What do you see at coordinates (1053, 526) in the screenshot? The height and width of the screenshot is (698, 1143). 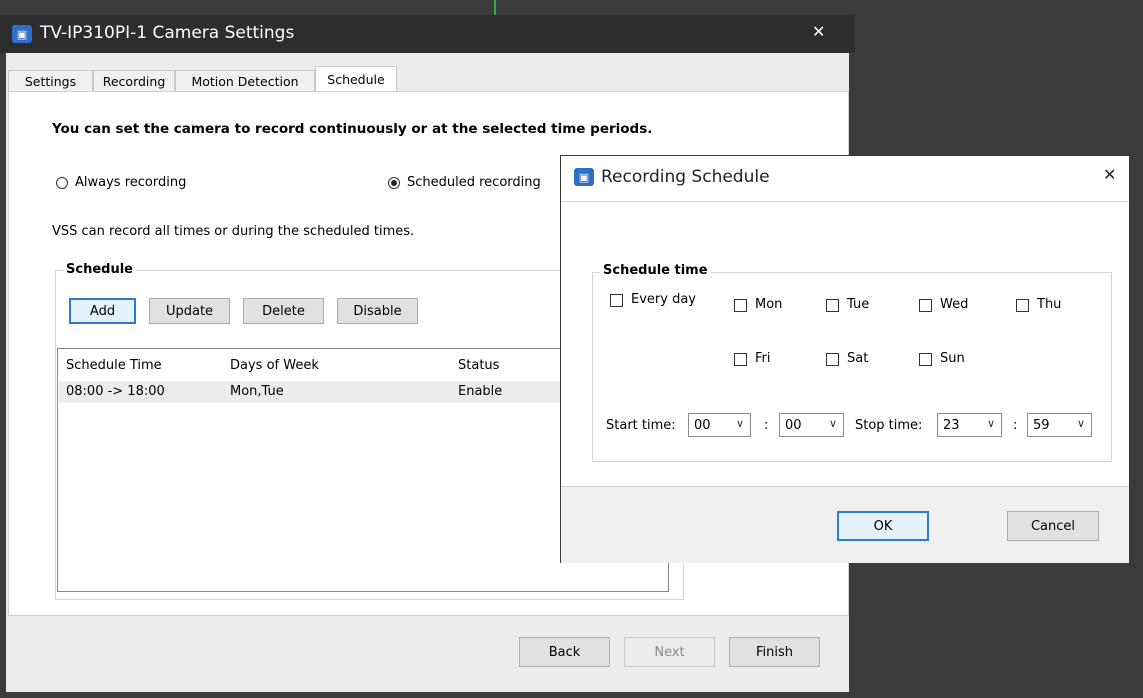 I see `cancel-button: Cancel` at bounding box center [1053, 526].